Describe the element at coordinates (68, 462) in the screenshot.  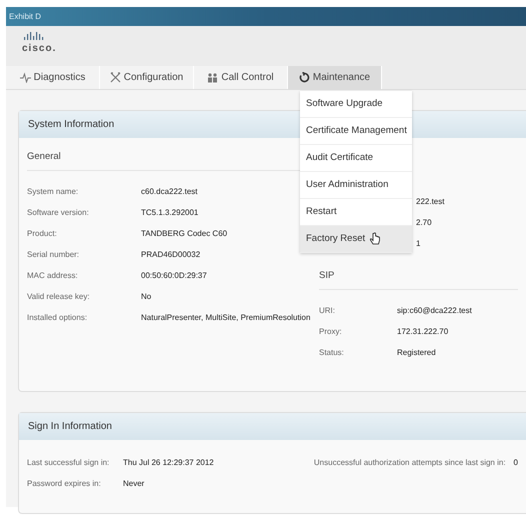
I see `field-label: Last successful sign in:` at that location.